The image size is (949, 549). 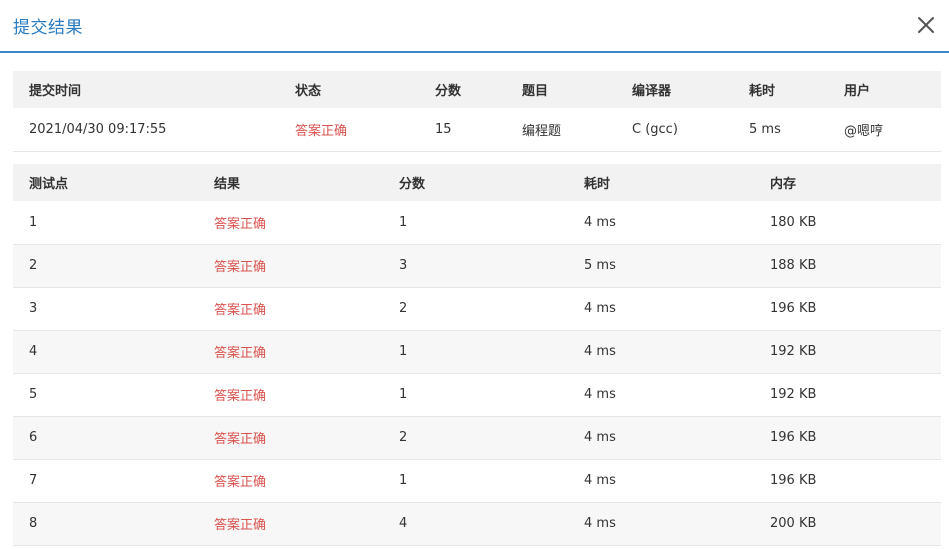 What do you see at coordinates (290, 182) in the screenshot?
I see `header-result: 结果` at bounding box center [290, 182].